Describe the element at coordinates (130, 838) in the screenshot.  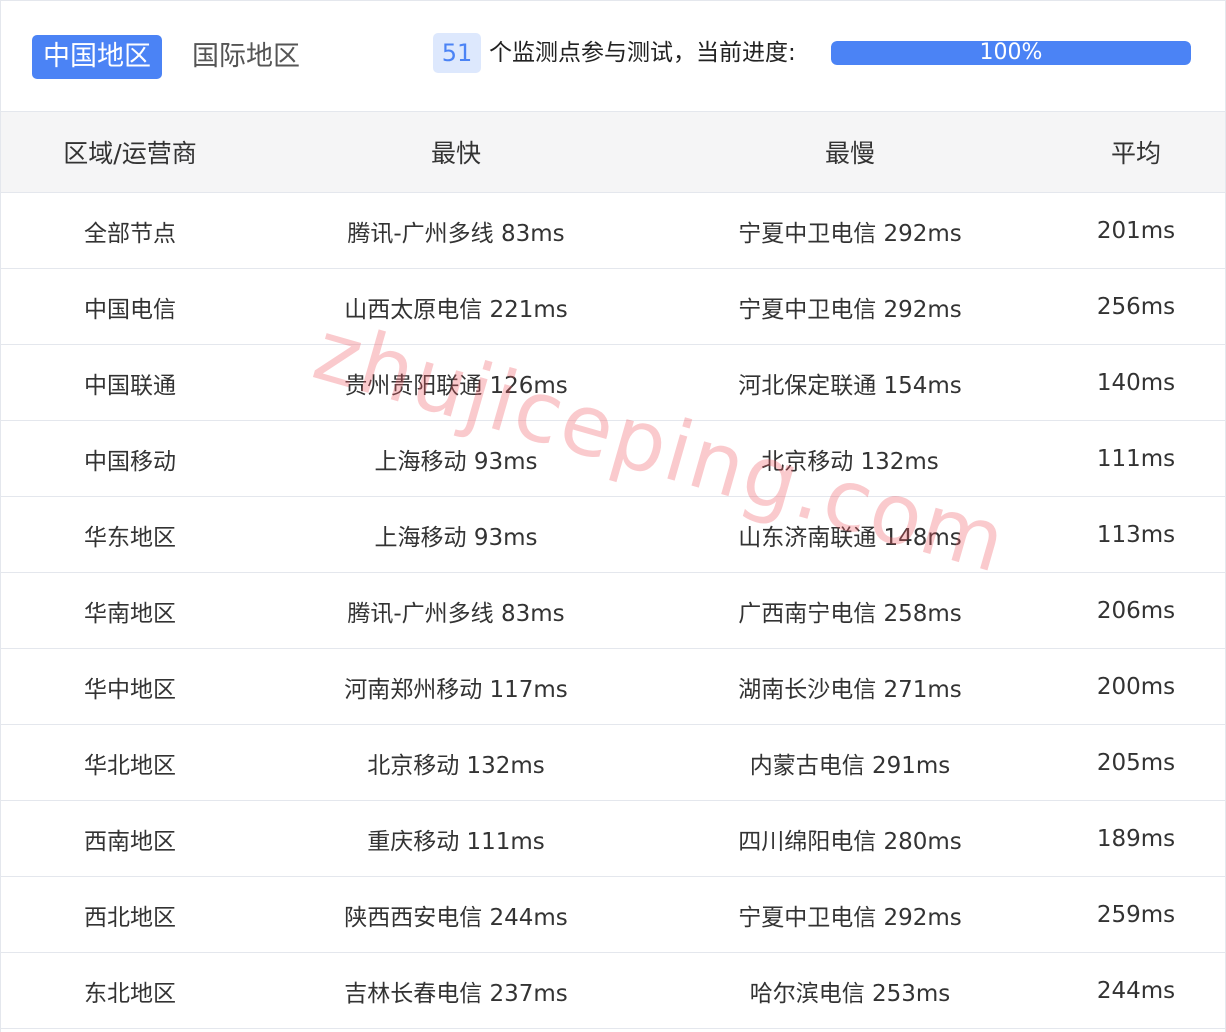
I see `cell-region: 西南地区` at that location.